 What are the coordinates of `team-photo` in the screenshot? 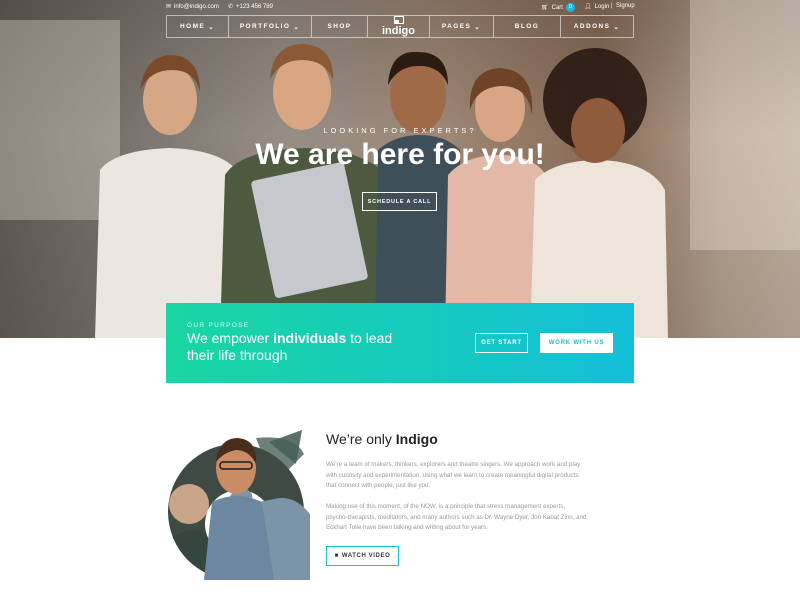 It's located at (239, 505).